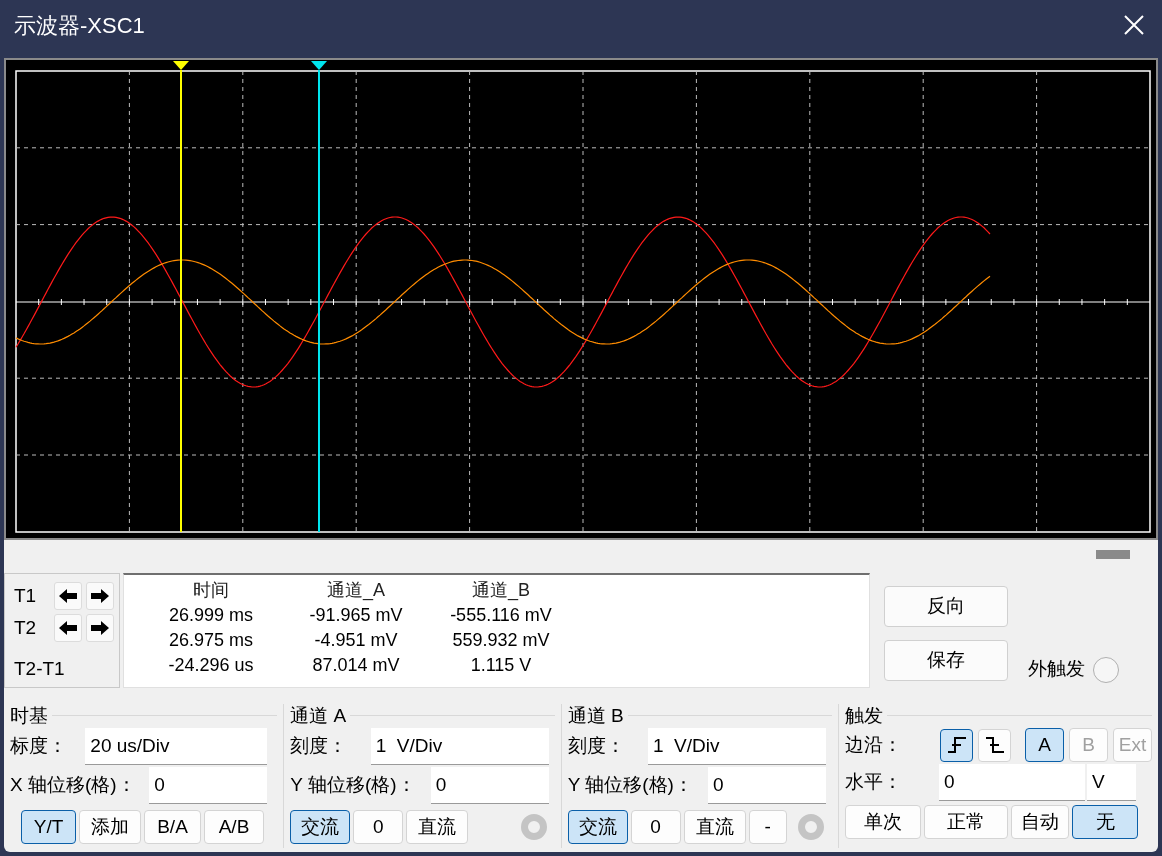 Image resolution: width=1162 pixels, height=856 pixels. Describe the element at coordinates (208, 785) in the screenshot. I see `x-offset-field: 0` at that location.